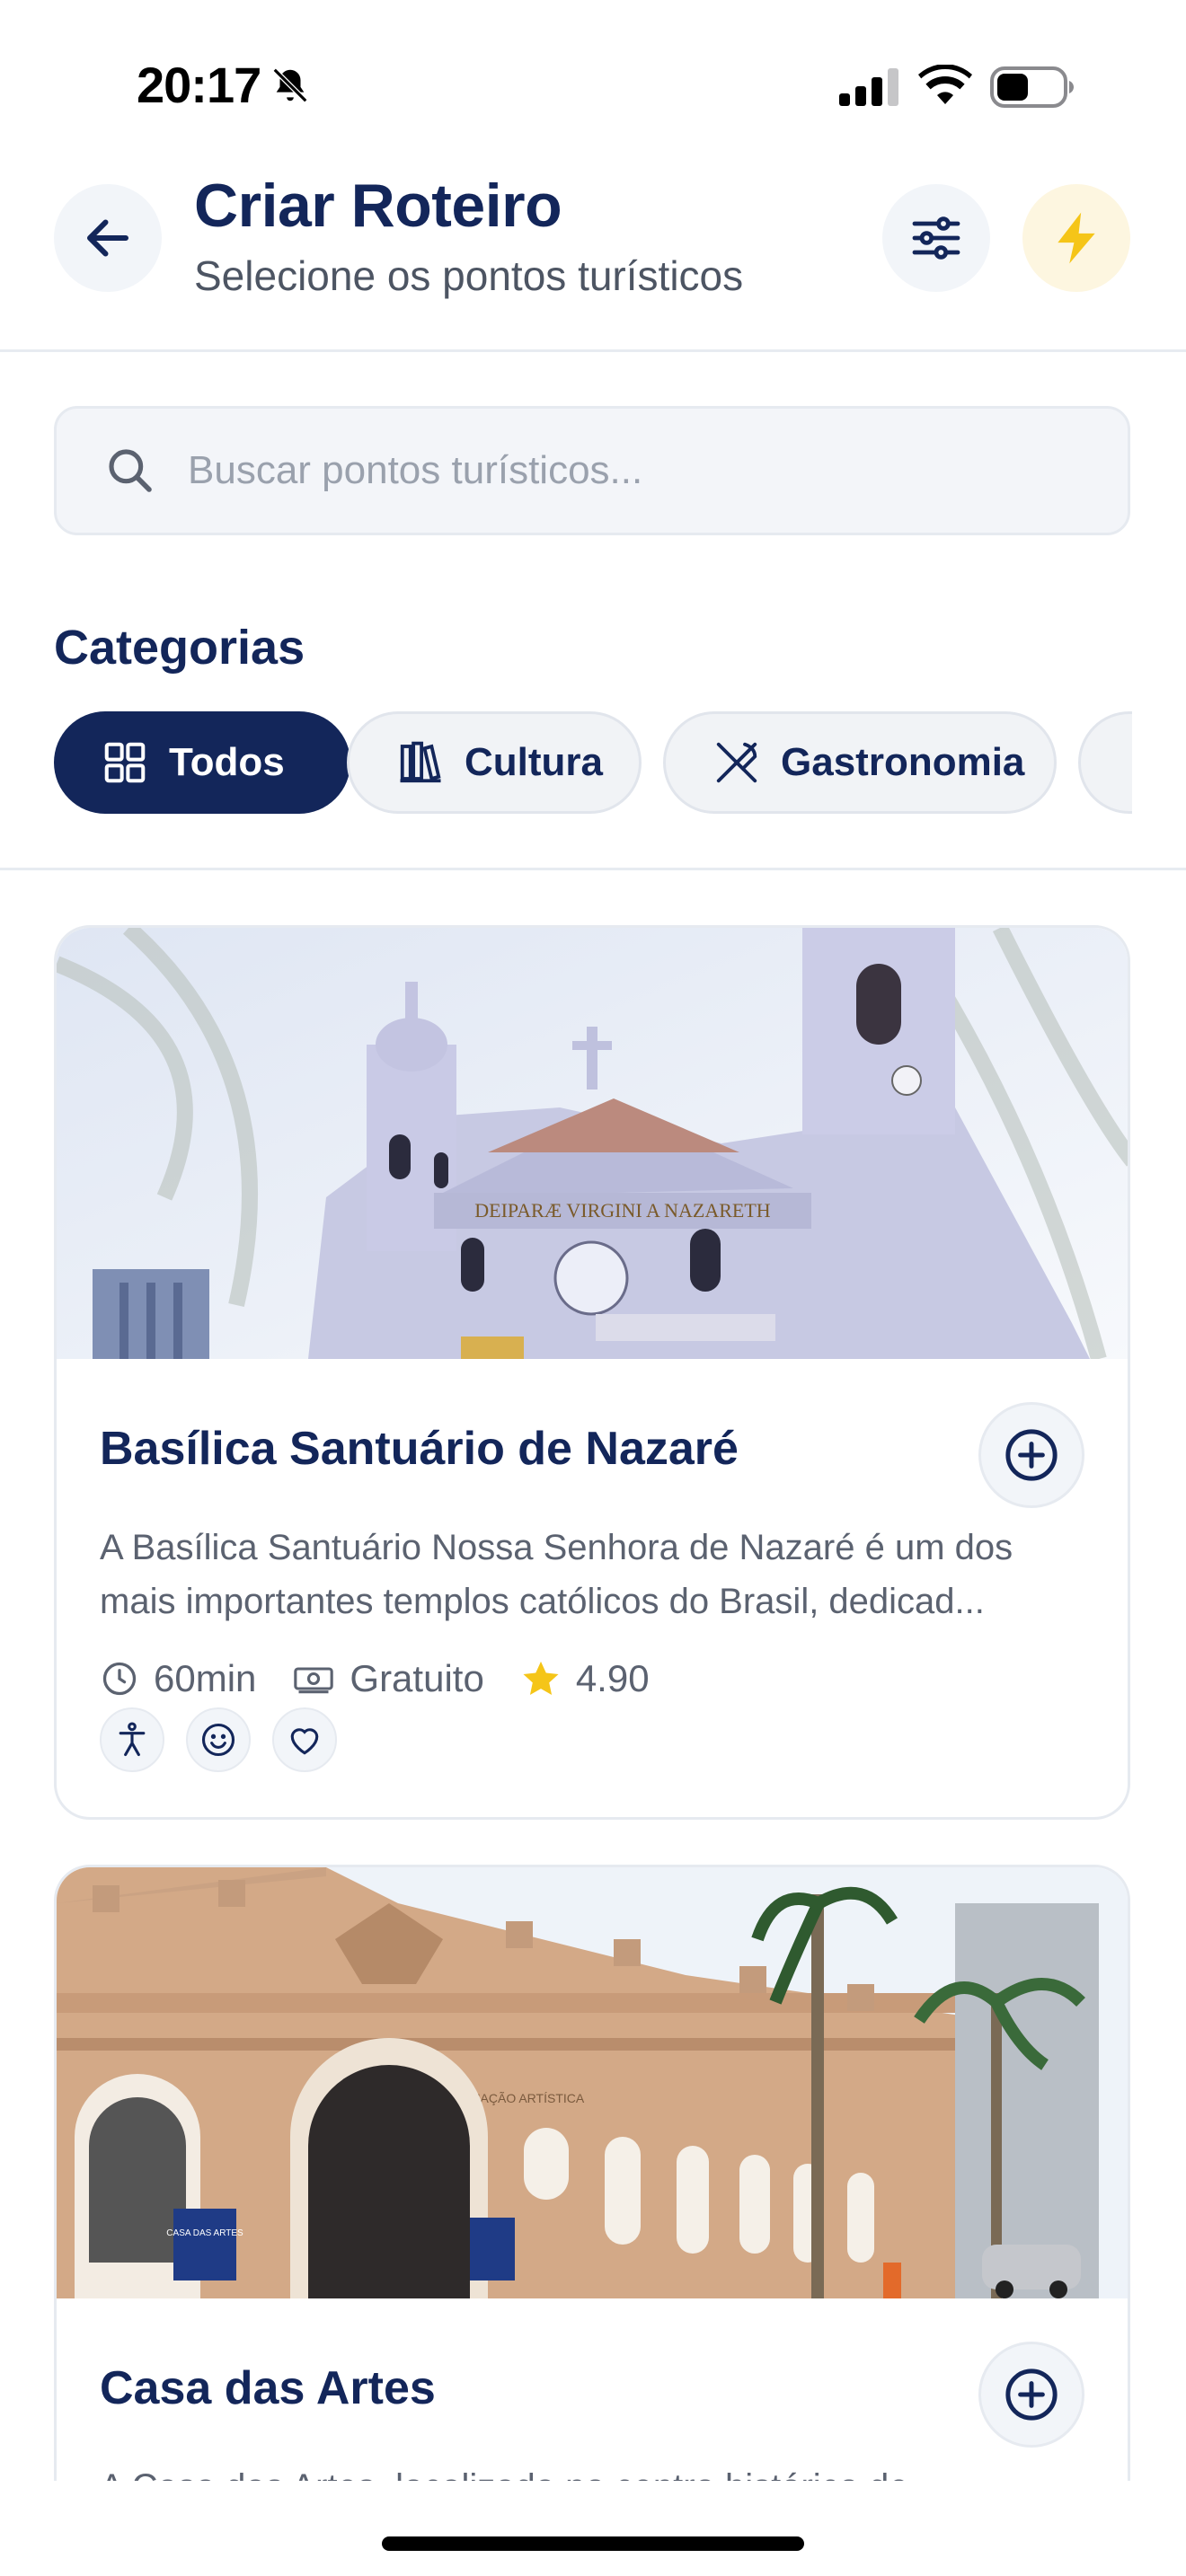 The image size is (1186, 2576). What do you see at coordinates (204, 2233) in the screenshot?
I see `casa-das-artes-sign: CASA DAS ARTES` at bounding box center [204, 2233].